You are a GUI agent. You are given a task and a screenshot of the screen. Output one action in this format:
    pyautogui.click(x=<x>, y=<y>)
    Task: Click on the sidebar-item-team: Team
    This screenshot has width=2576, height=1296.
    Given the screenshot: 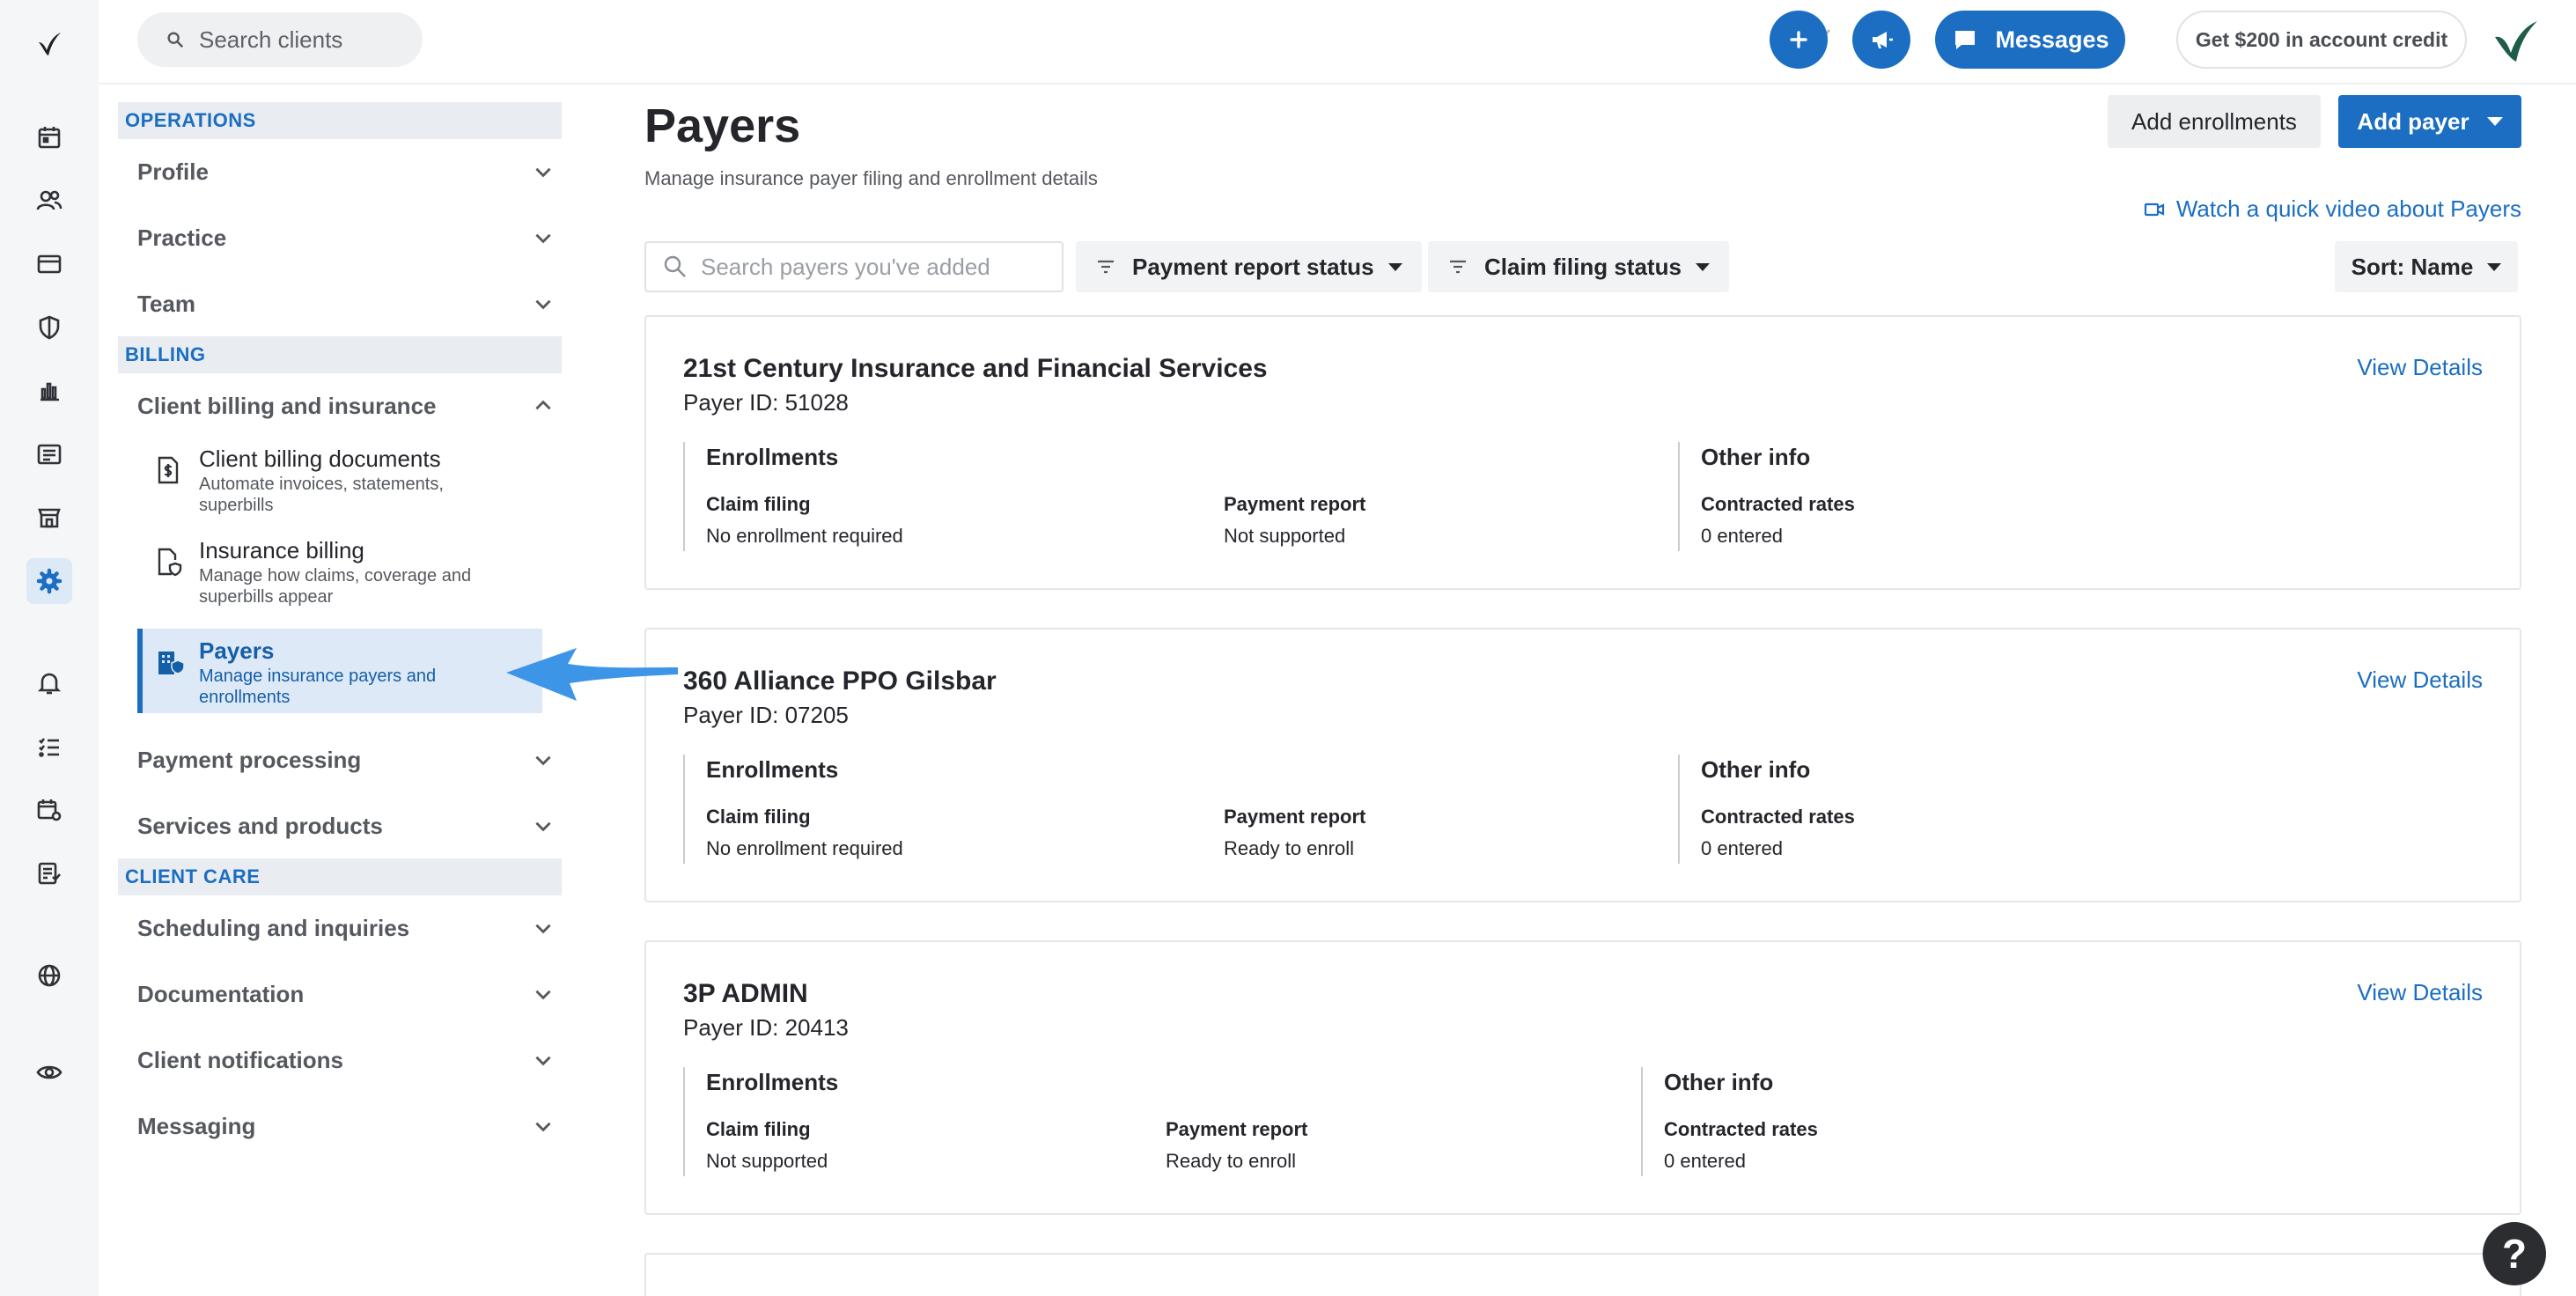 What is the action you would take?
    pyautogui.click(x=346, y=304)
    